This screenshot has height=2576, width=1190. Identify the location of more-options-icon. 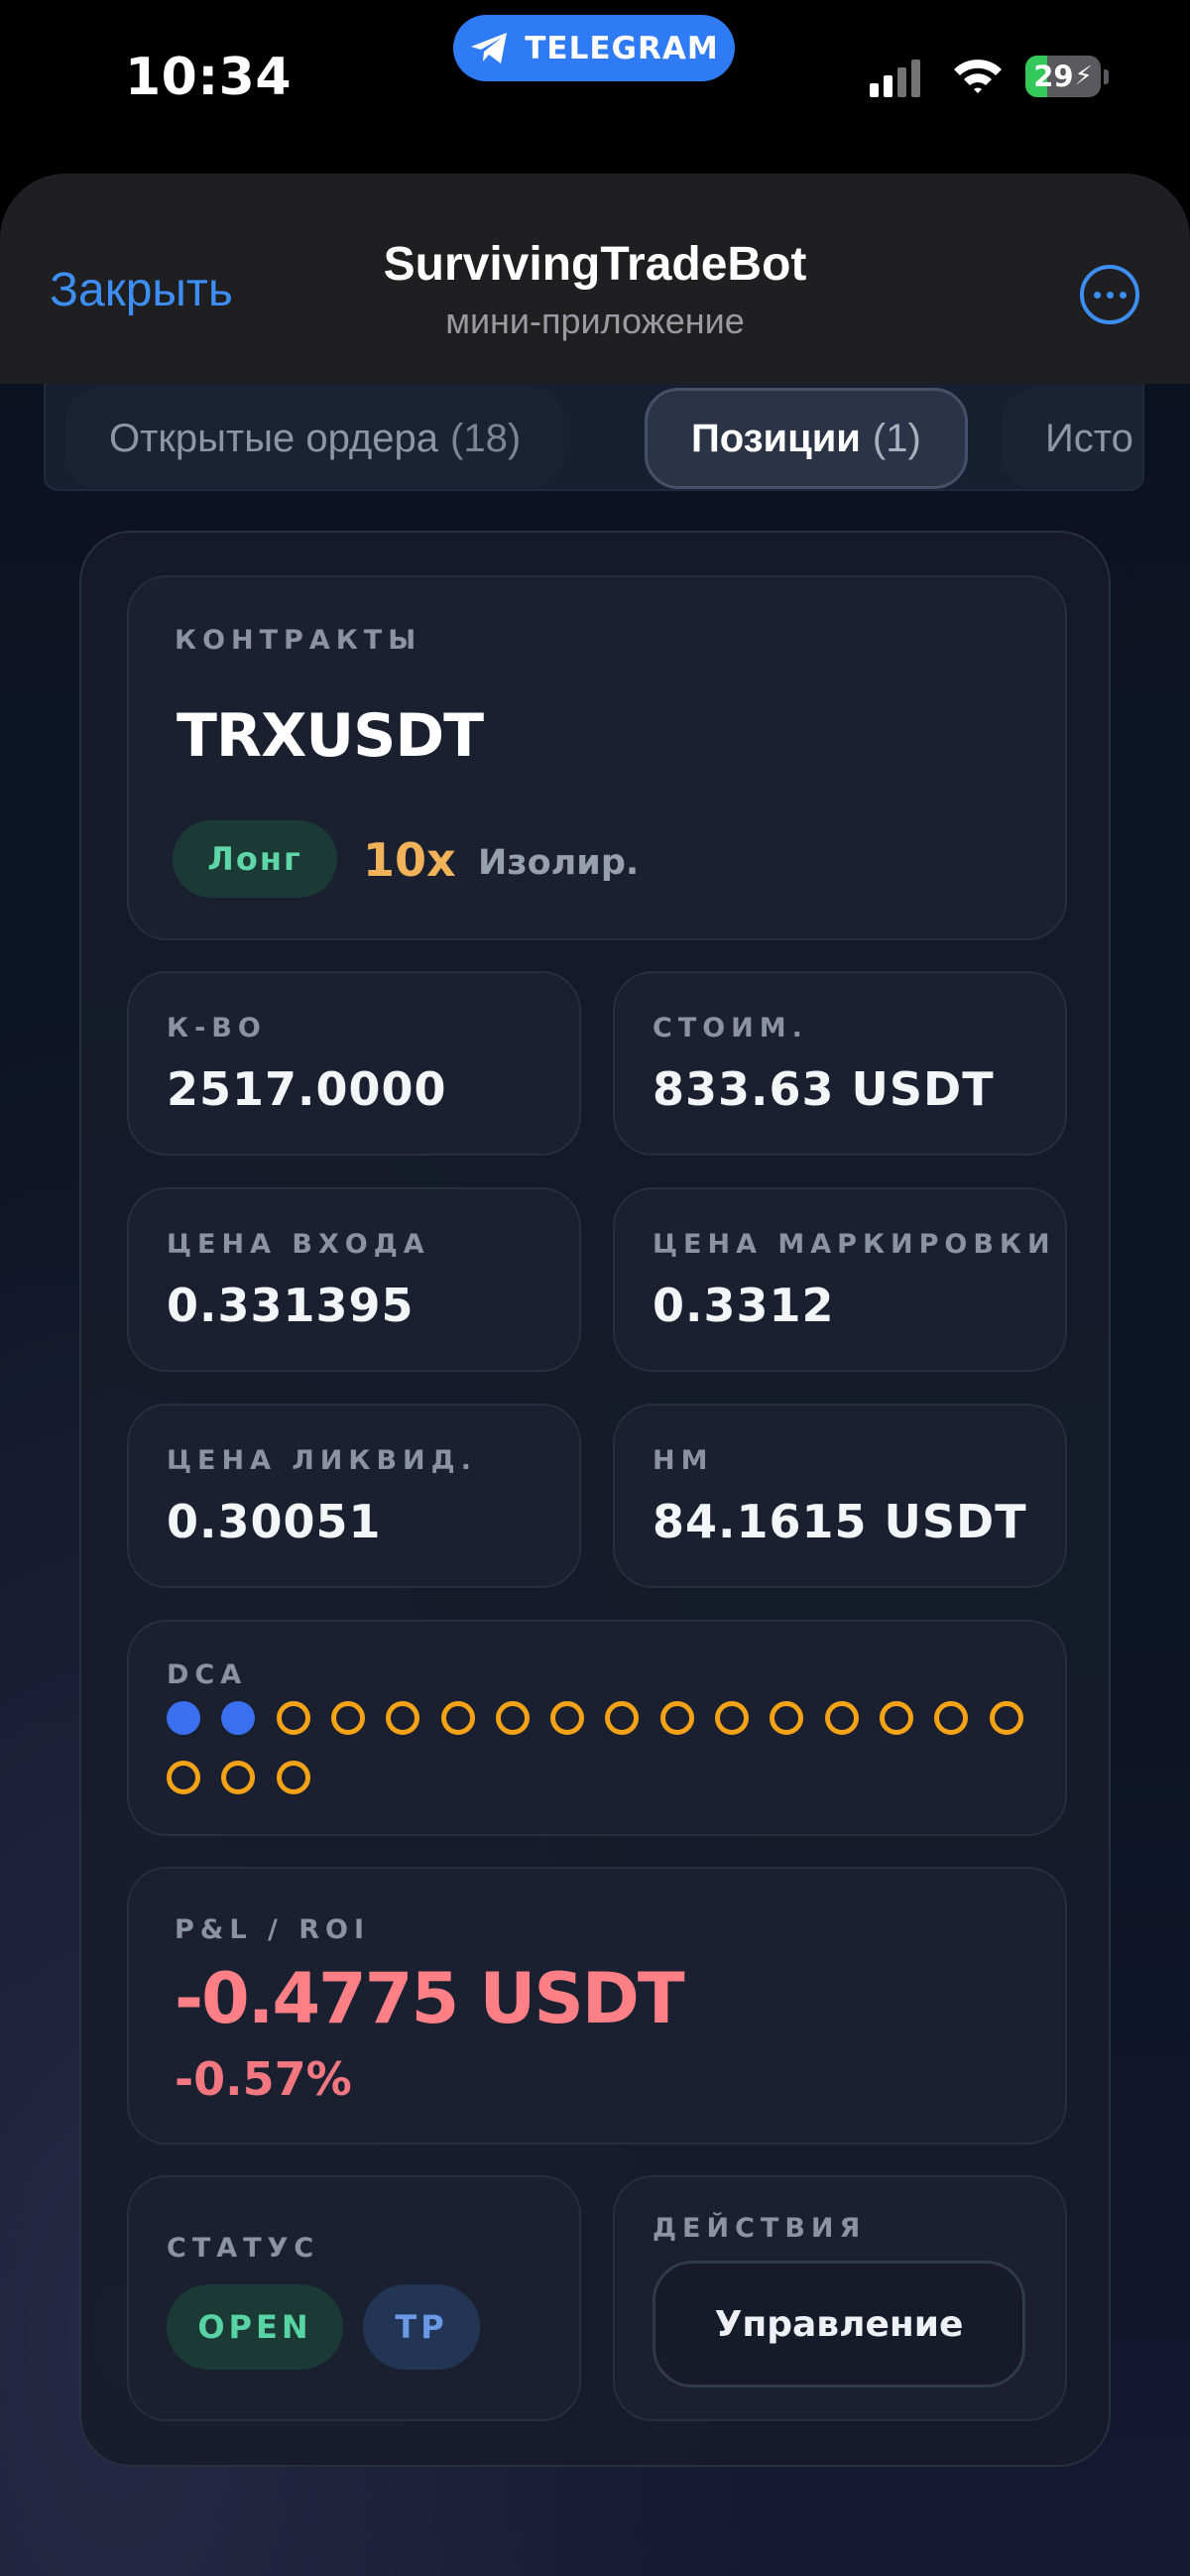
(1109, 294).